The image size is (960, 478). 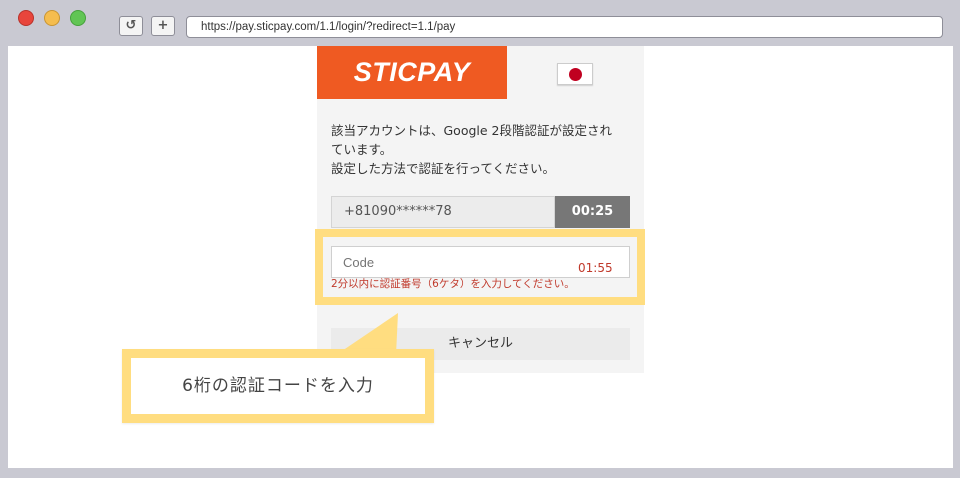 I want to click on maximize-window-icon, so click(x=78, y=18).